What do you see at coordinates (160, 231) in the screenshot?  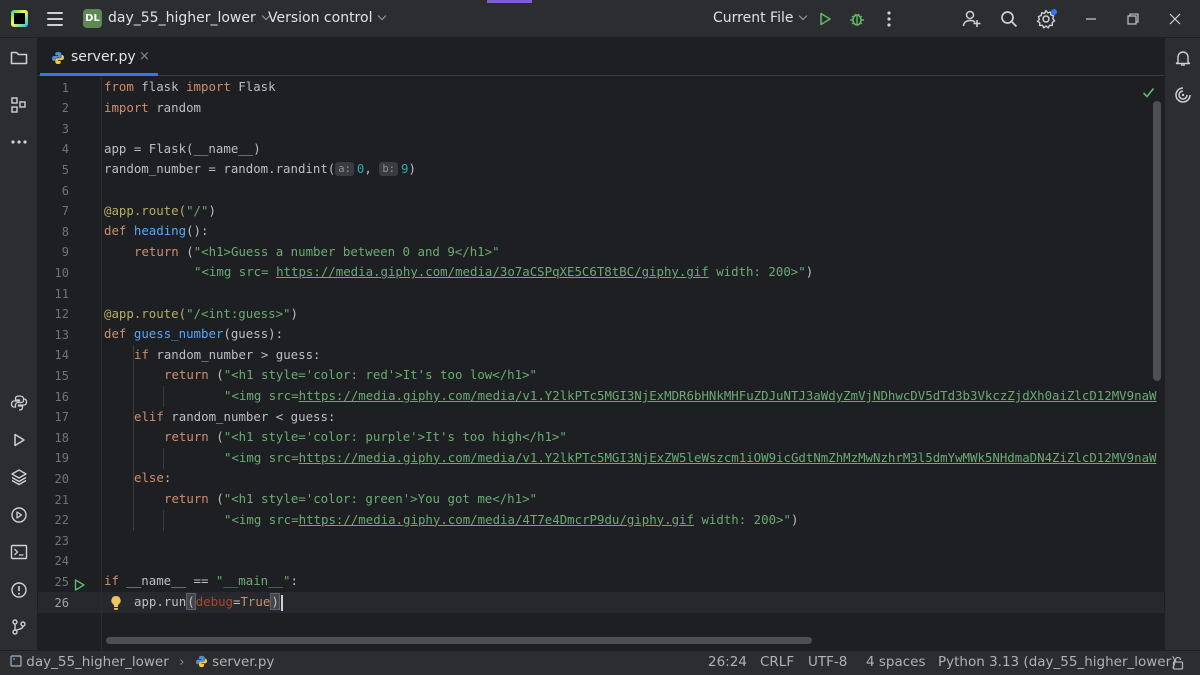 I see `function-name: heading` at bounding box center [160, 231].